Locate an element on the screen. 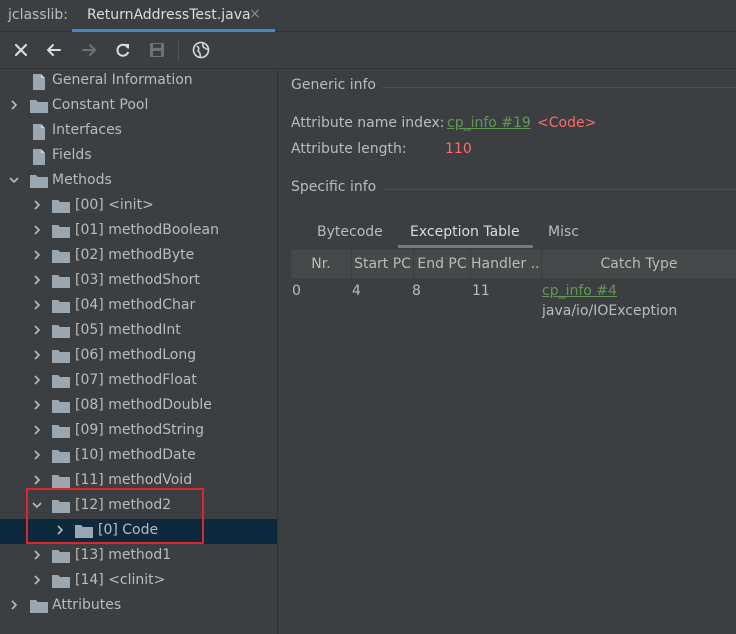  tree-item-label: [08] methodDouble is located at coordinates (143, 405).